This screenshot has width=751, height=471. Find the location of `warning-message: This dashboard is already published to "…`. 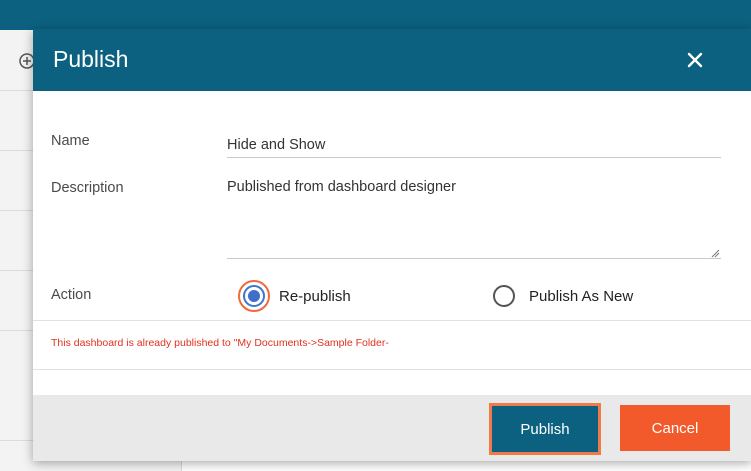

warning-message: This dashboard is already published to "… is located at coordinates (220, 343).